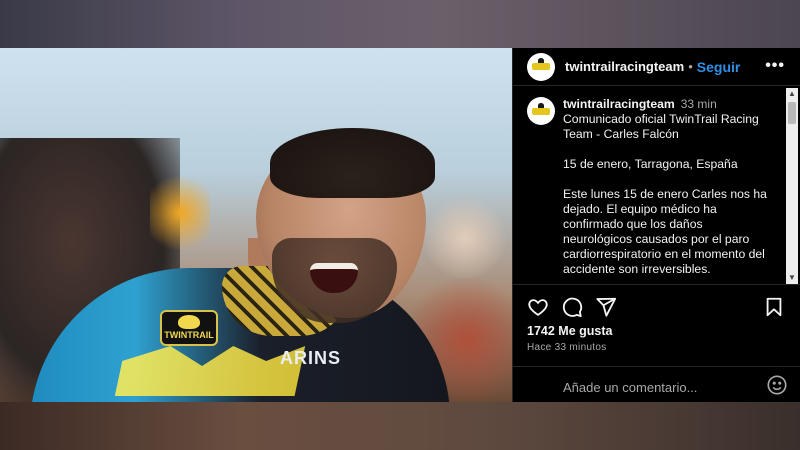 Image resolution: width=800 pixels, height=450 pixels. What do you see at coordinates (698, 104) in the screenshot?
I see `caption-time: 33 min` at bounding box center [698, 104].